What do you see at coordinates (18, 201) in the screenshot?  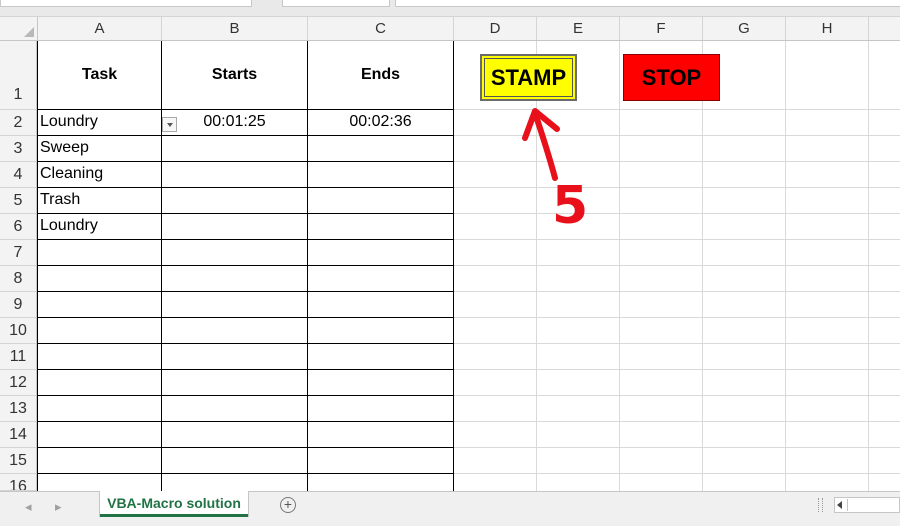 I see `row-header-5: 5` at bounding box center [18, 201].